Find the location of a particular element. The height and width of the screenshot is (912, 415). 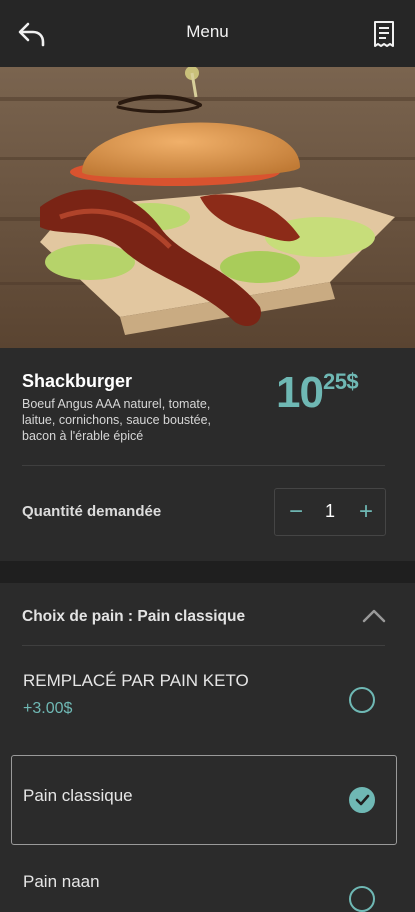

option-price: +3.00$ is located at coordinates (48, 708).